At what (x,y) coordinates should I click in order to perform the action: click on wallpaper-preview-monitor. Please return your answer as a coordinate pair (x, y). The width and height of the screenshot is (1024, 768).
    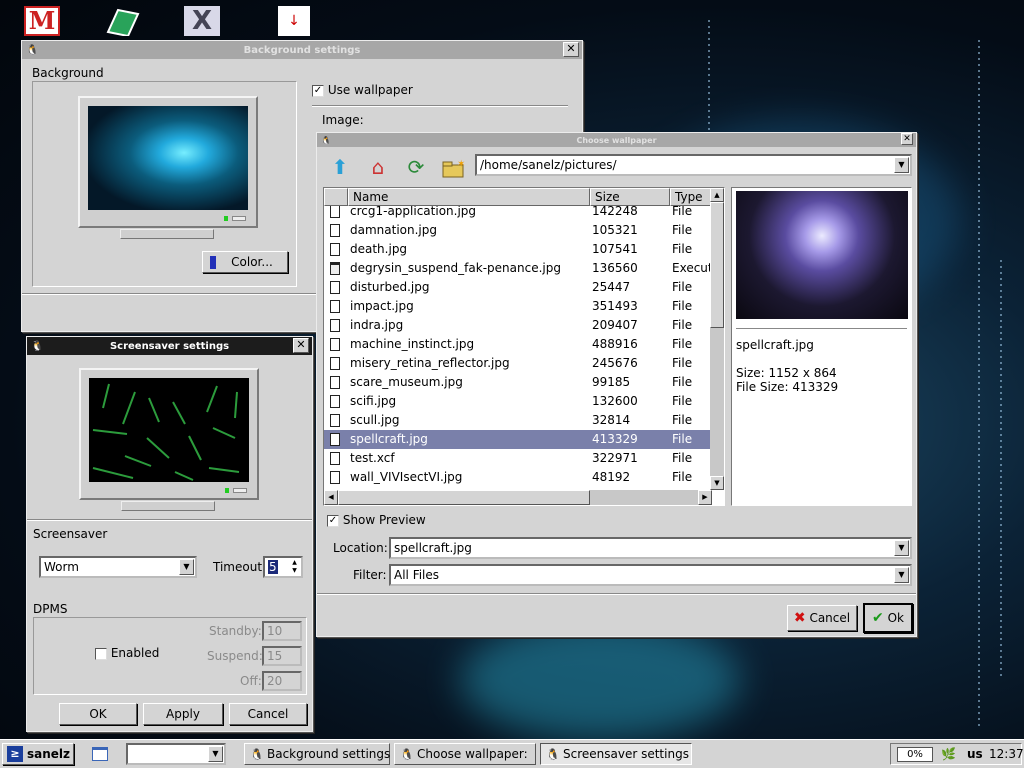
    Looking at the image, I should click on (168, 162).